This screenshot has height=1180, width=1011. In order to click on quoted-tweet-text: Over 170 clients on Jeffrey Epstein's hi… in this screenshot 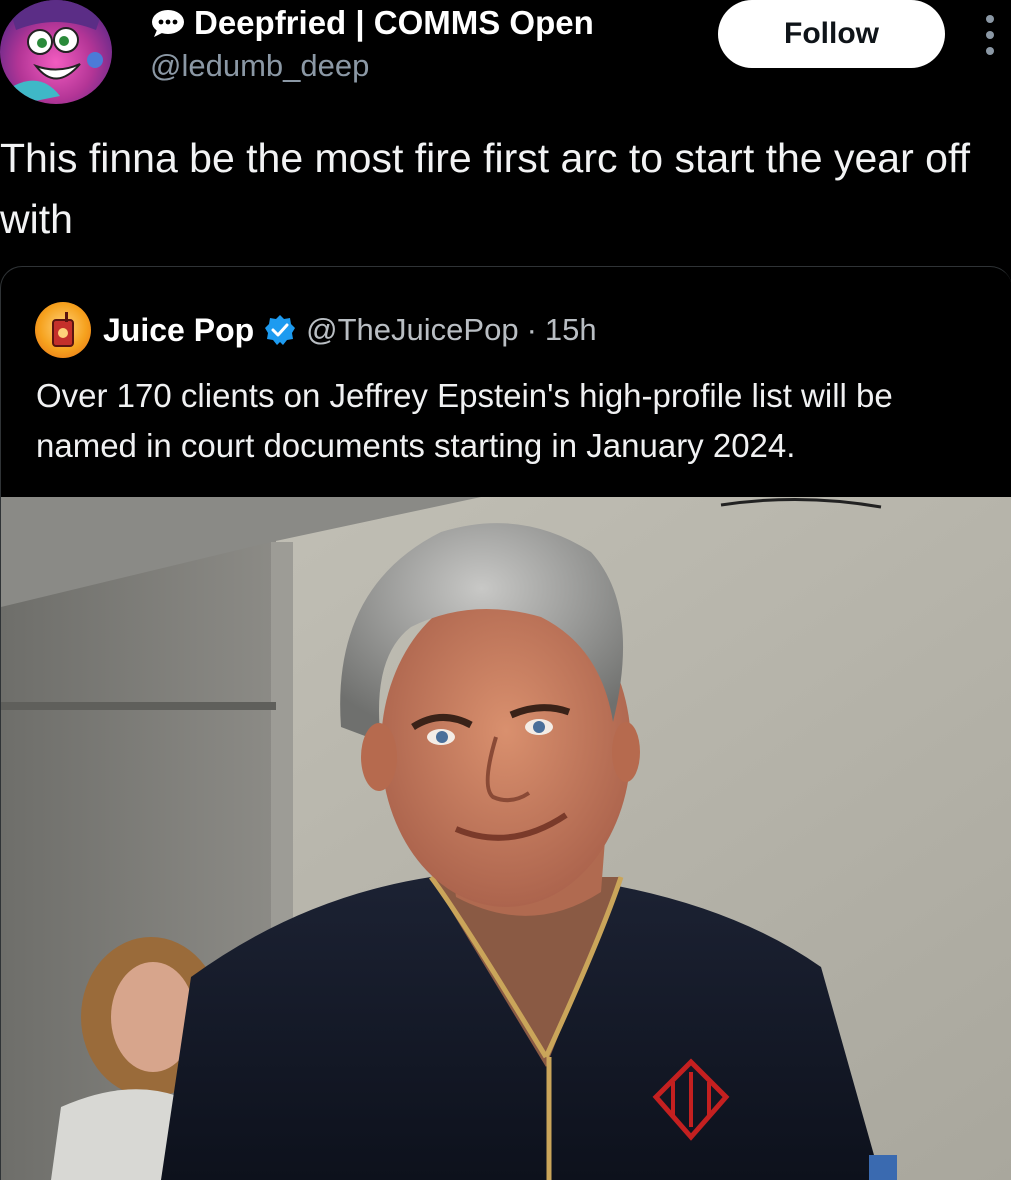, I will do `click(464, 420)`.